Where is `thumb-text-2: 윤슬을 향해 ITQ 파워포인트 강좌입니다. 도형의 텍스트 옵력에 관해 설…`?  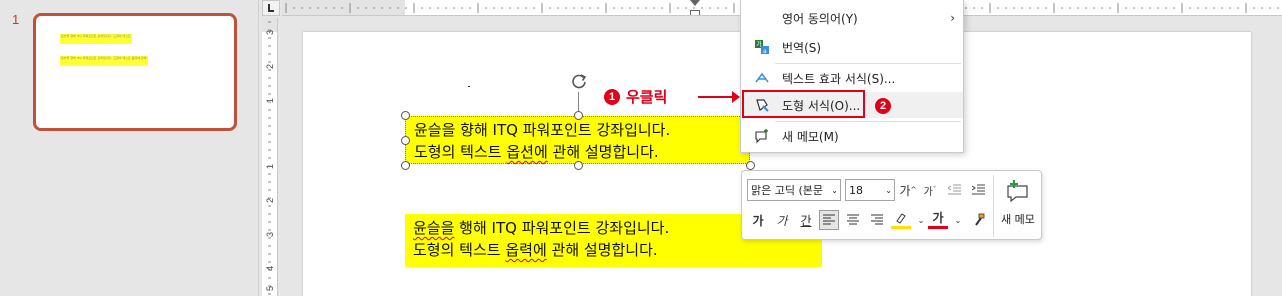 thumb-text-2: 윤슬을 향해 ITQ 파워포인트 강좌입니다. 도형의 텍스트 옵력에 관해 설… is located at coordinates (104, 61).